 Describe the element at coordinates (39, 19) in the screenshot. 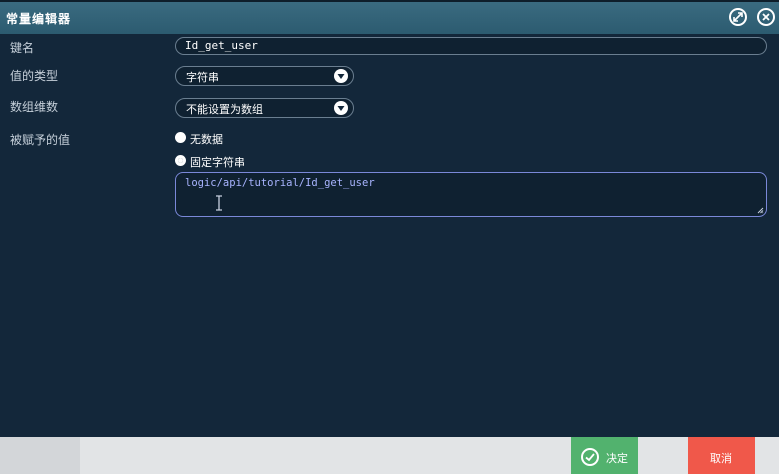

I see `window-title: 常量编辑器` at that location.